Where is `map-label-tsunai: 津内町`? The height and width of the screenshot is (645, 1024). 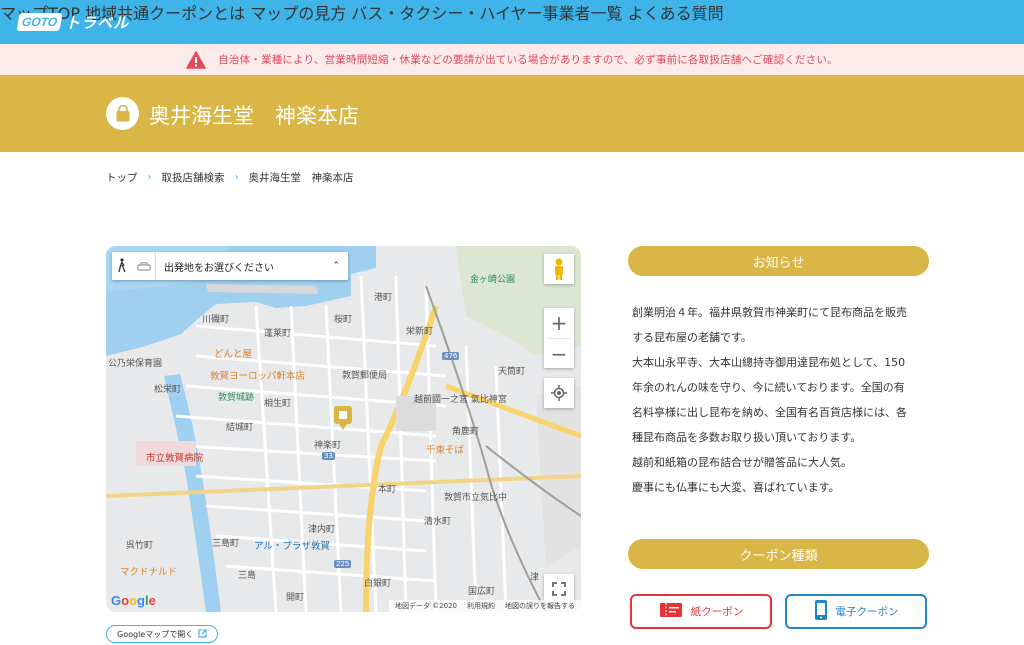
map-label-tsunai: 津内町 is located at coordinates (322, 530).